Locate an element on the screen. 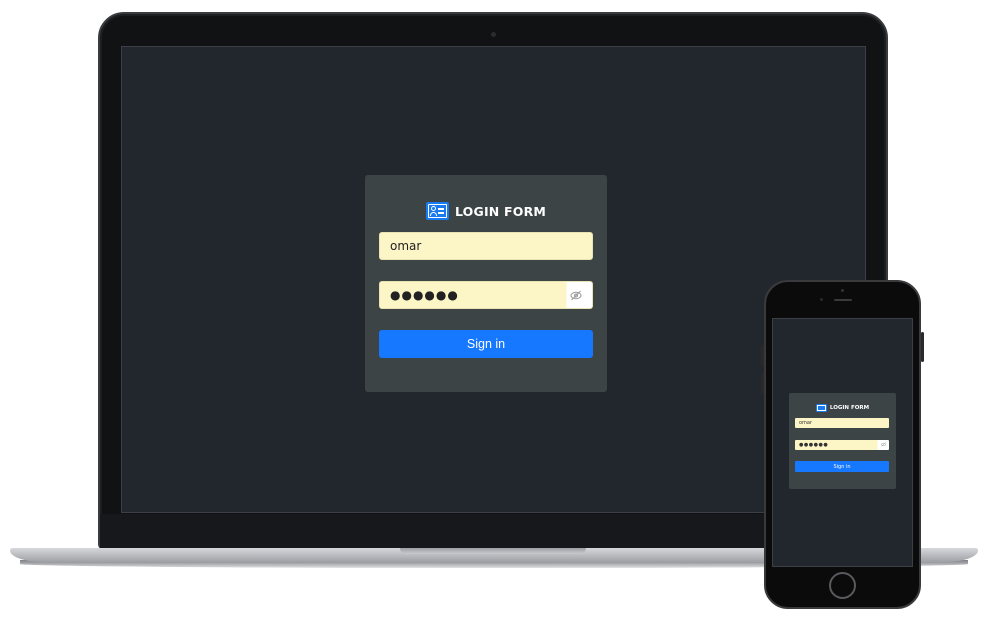  mobile-login-form-card: LOGIN FORM omar ●●●●●● Sign in is located at coordinates (842, 441).